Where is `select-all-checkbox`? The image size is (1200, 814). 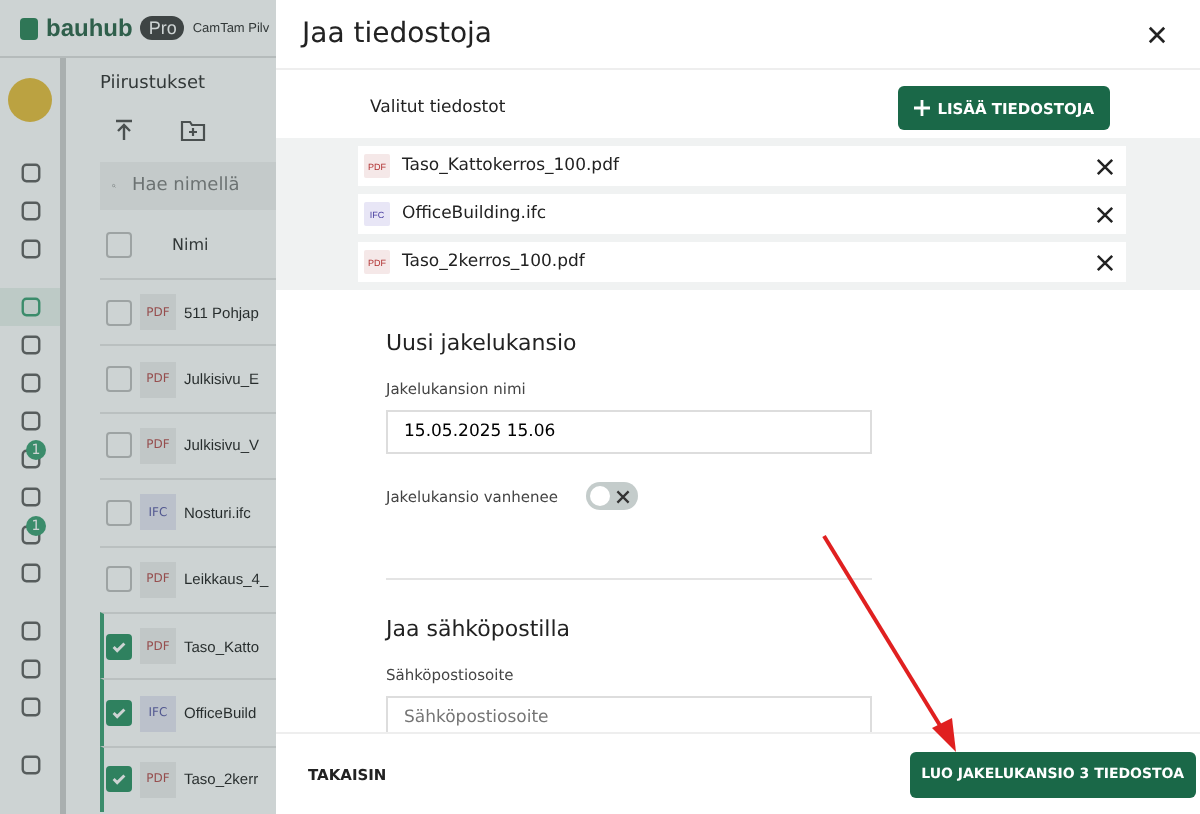 select-all-checkbox is located at coordinates (119, 244).